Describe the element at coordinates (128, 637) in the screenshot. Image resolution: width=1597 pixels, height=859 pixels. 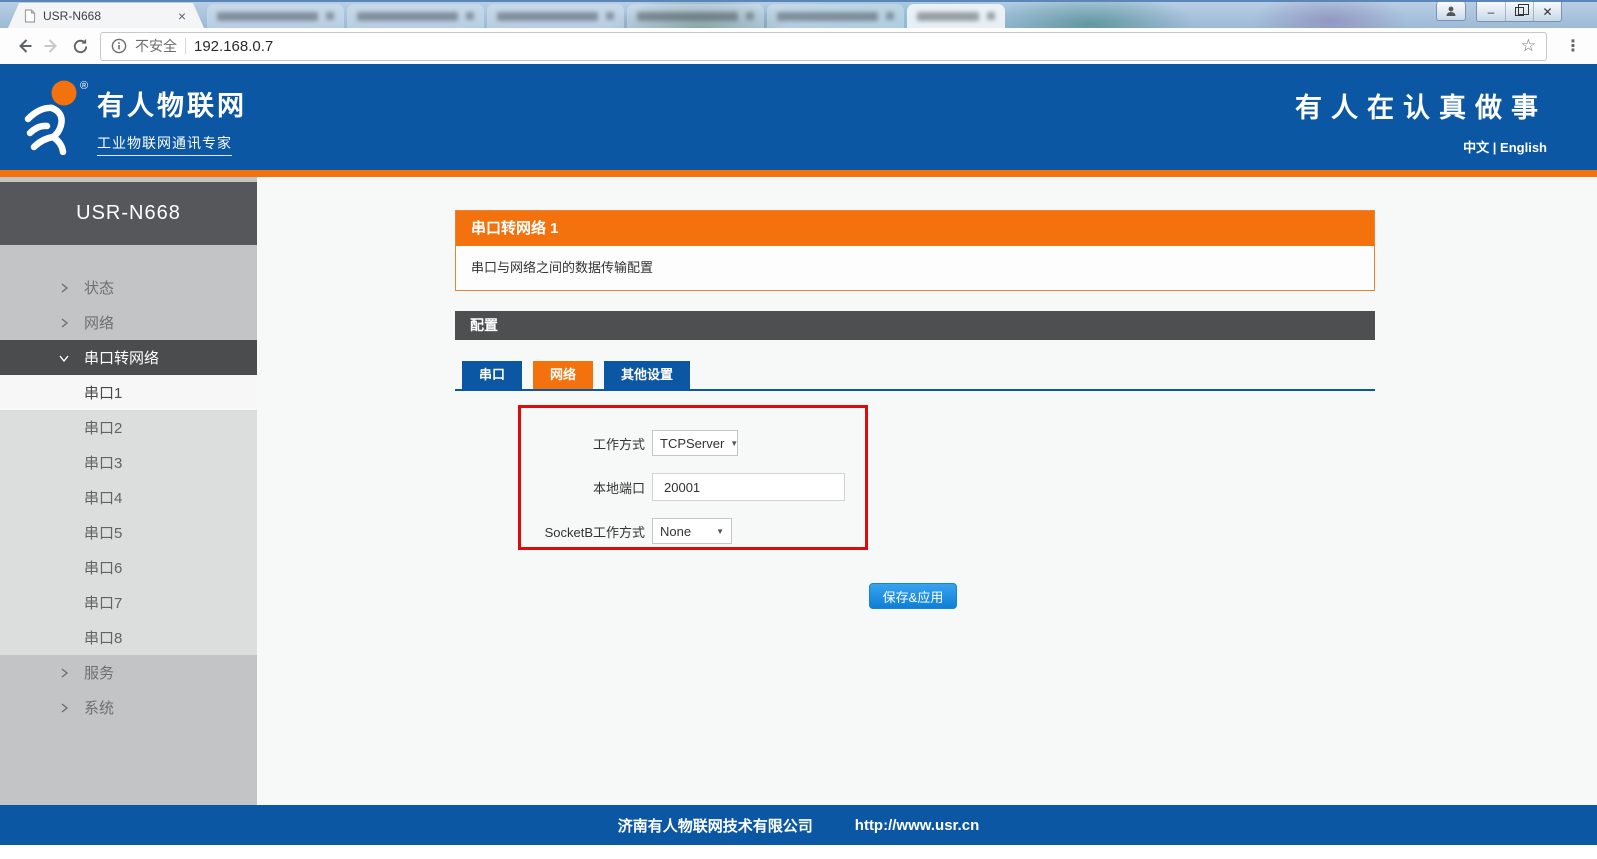
I see `sidebar-item-serial8: 串口8` at that location.